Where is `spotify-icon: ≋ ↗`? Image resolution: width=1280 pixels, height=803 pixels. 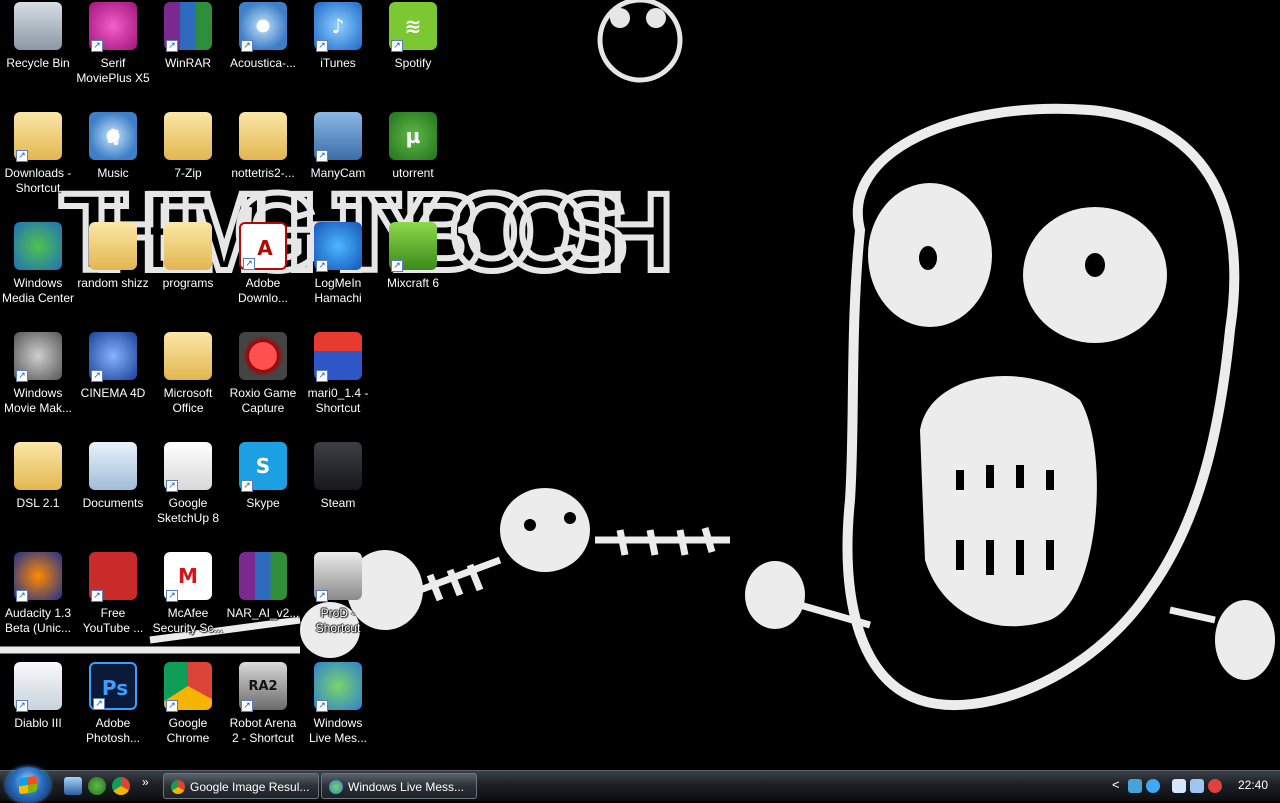
spotify-icon: ≋ ↗ is located at coordinates (413, 27).